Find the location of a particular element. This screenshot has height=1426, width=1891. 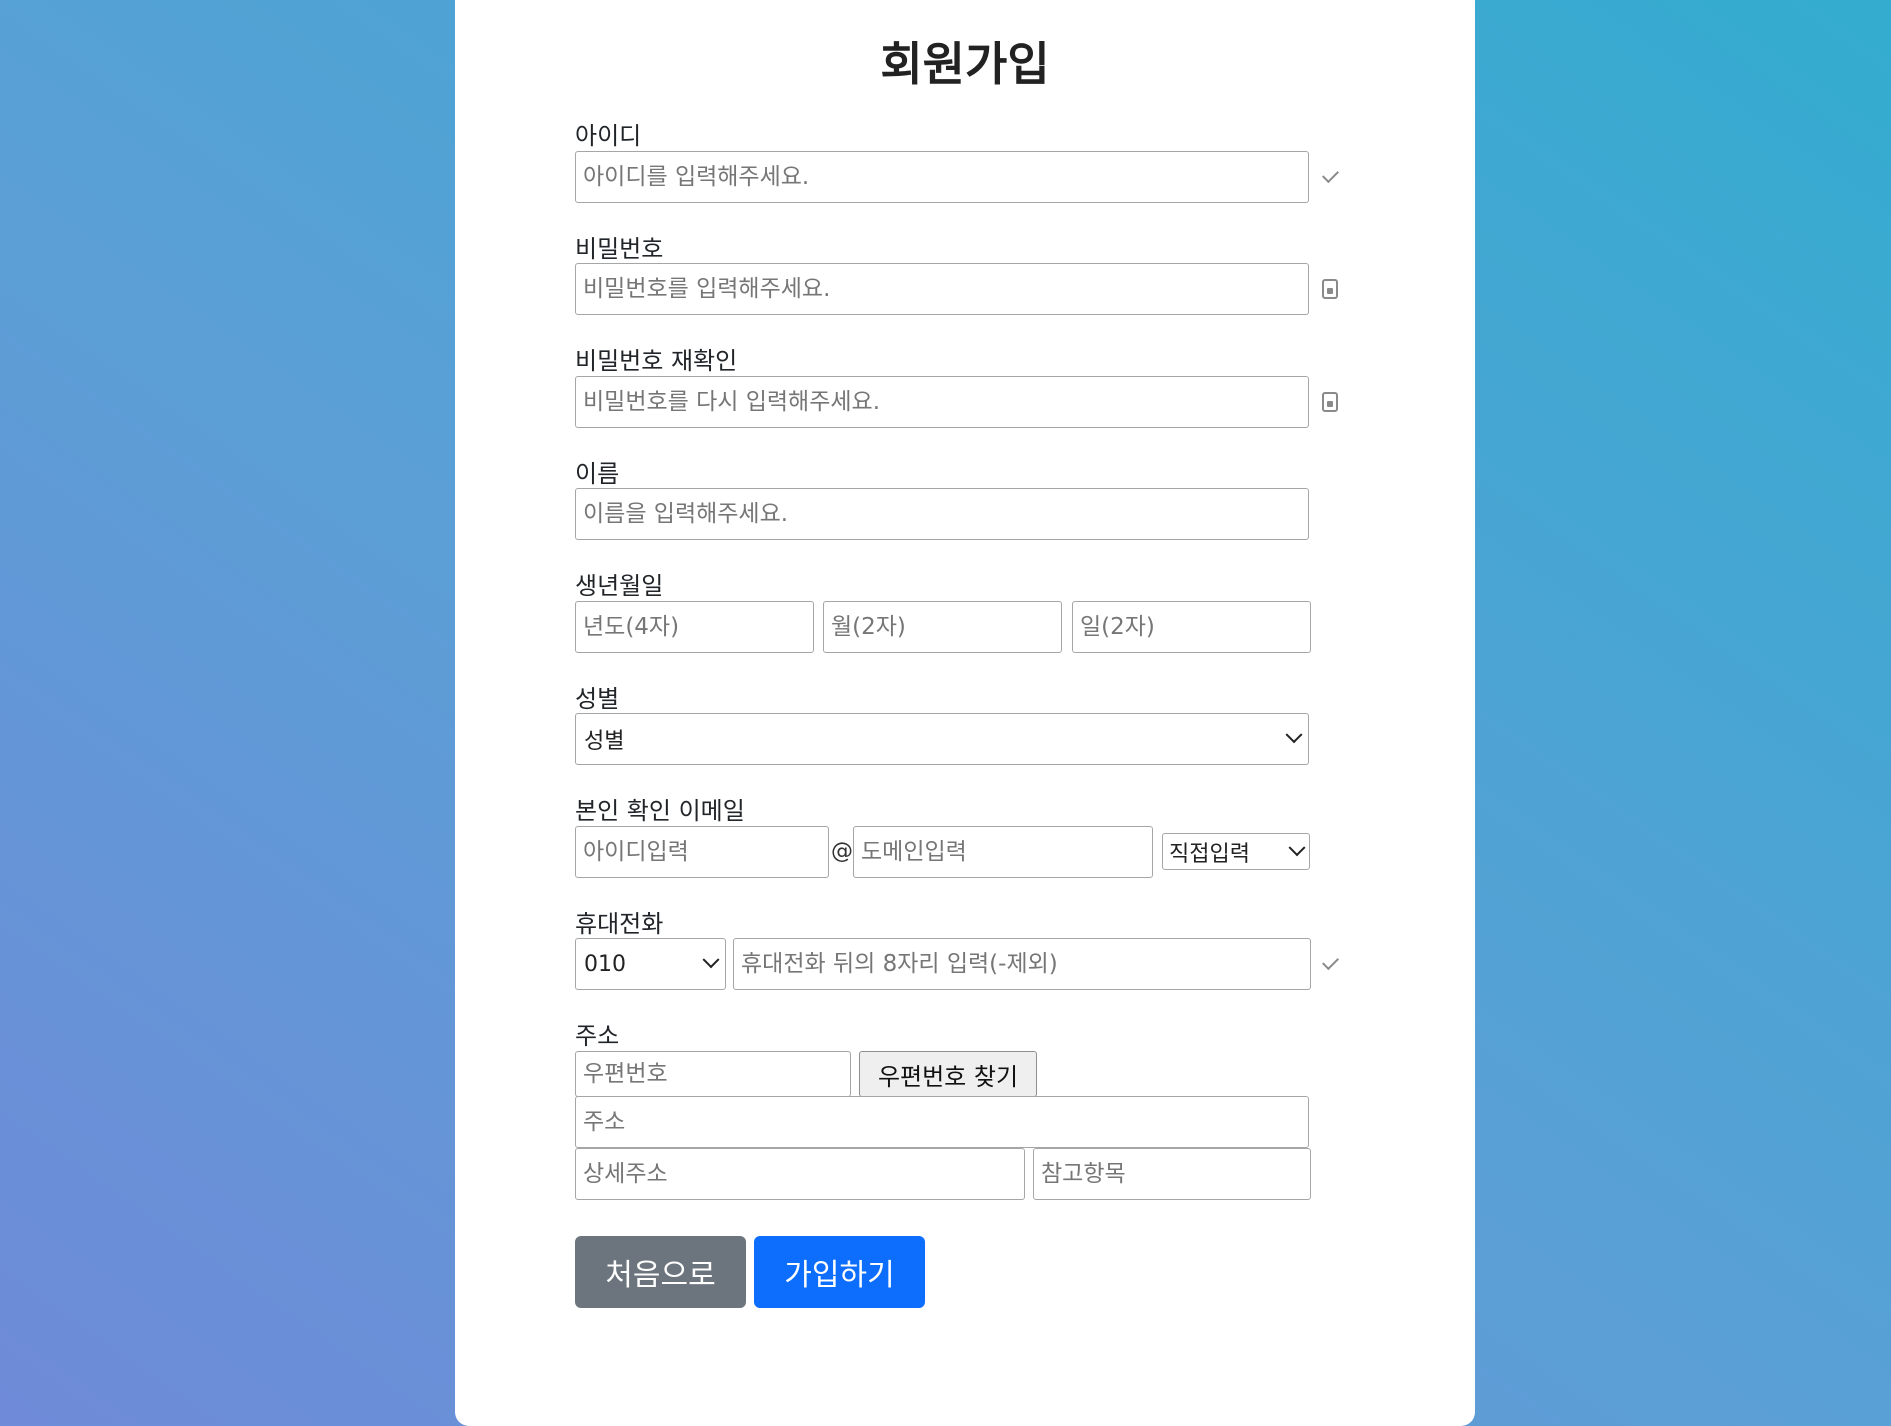

email-id-input is located at coordinates (702, 852).